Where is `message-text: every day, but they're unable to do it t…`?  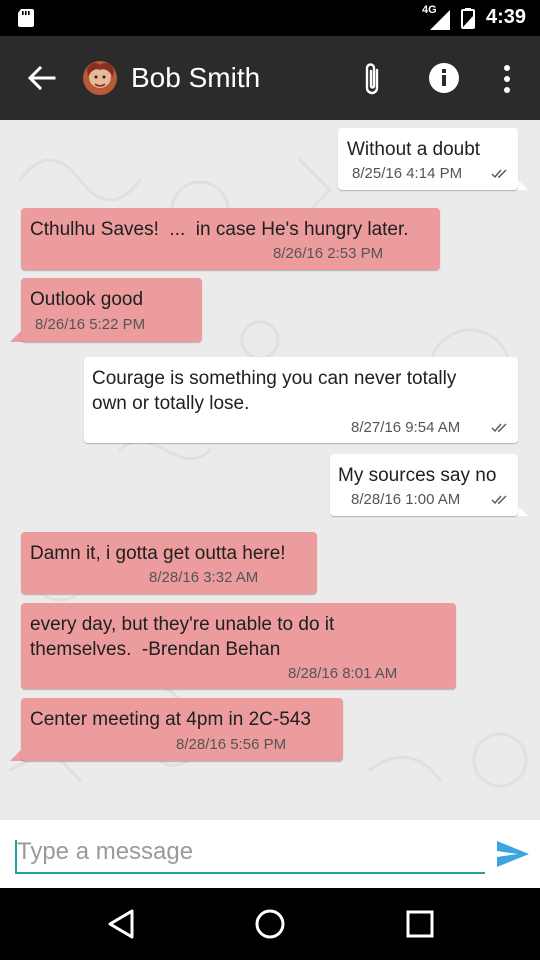 message-text: every day, but they're unable to do it t… is located at coordinates (182, 637).